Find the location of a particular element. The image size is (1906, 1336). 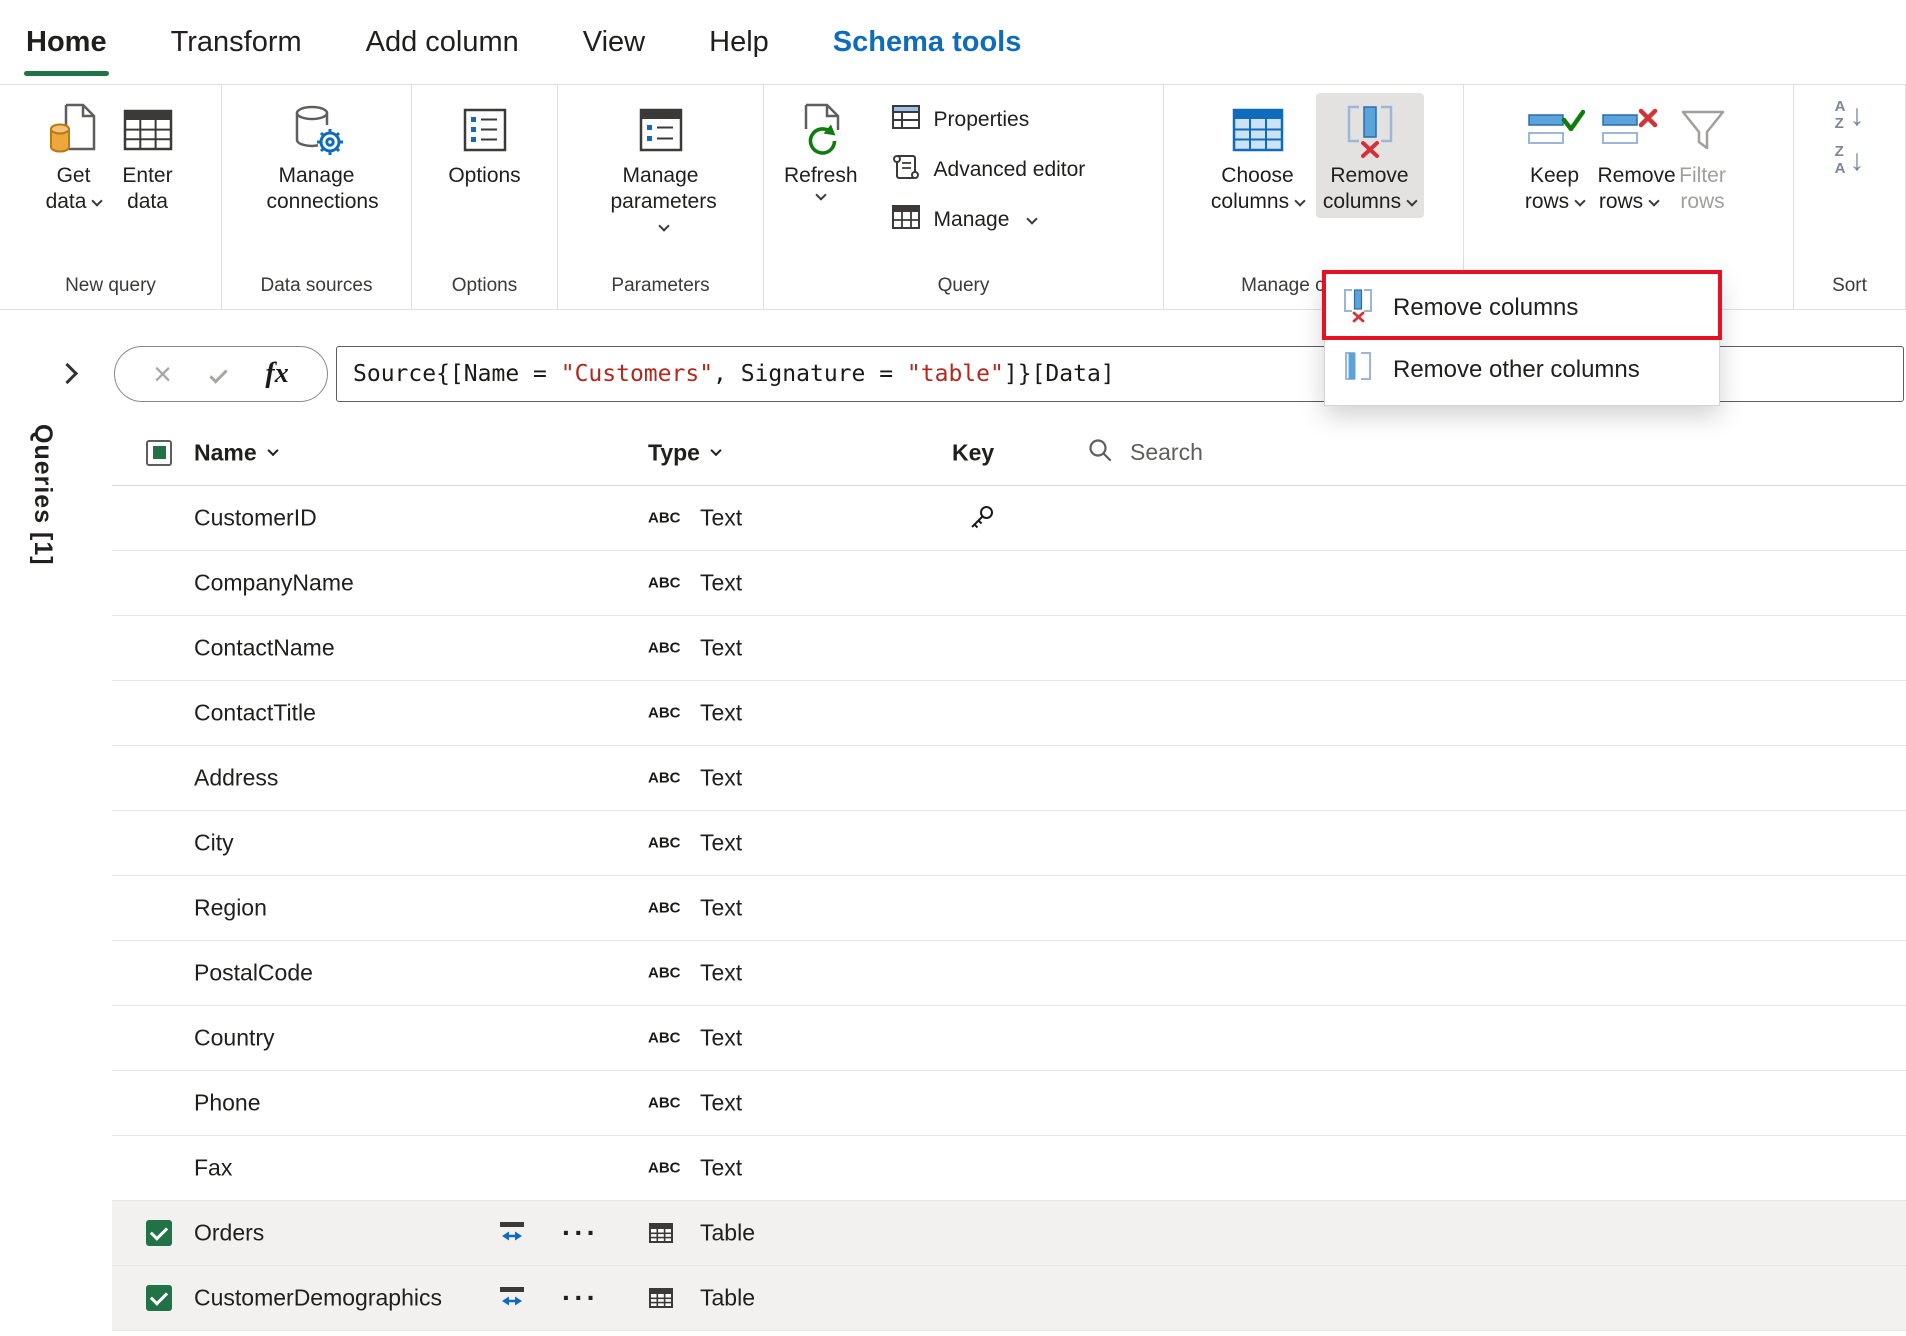

keep-rows-button: Keep rows is located at coordinates (1555, 155).